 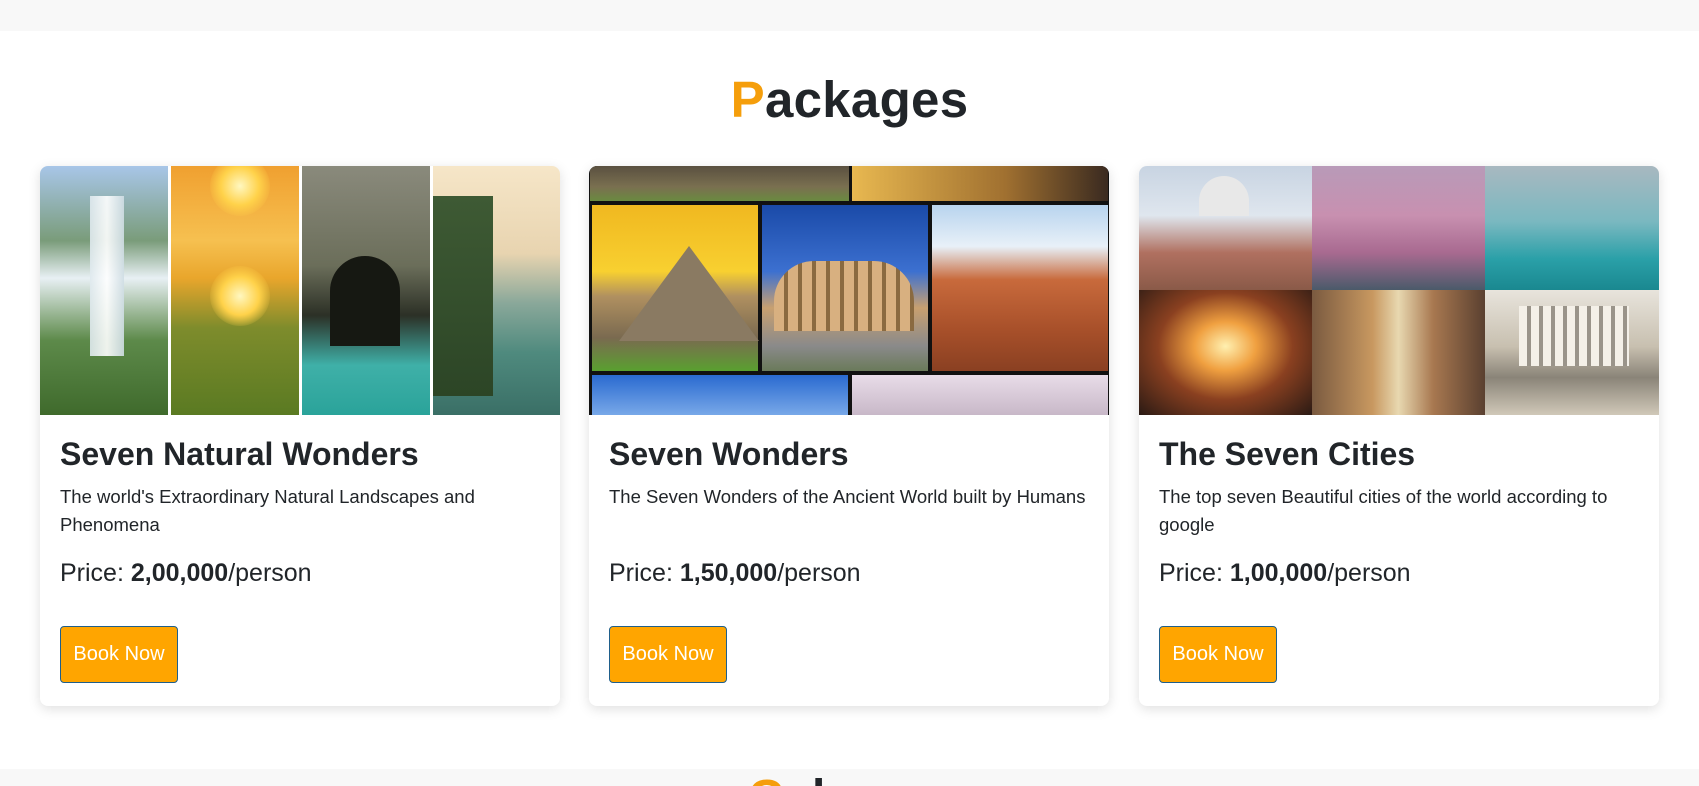 I want to click on package-price: Price: 1,00,000/person, so click(x=1399, y=573).